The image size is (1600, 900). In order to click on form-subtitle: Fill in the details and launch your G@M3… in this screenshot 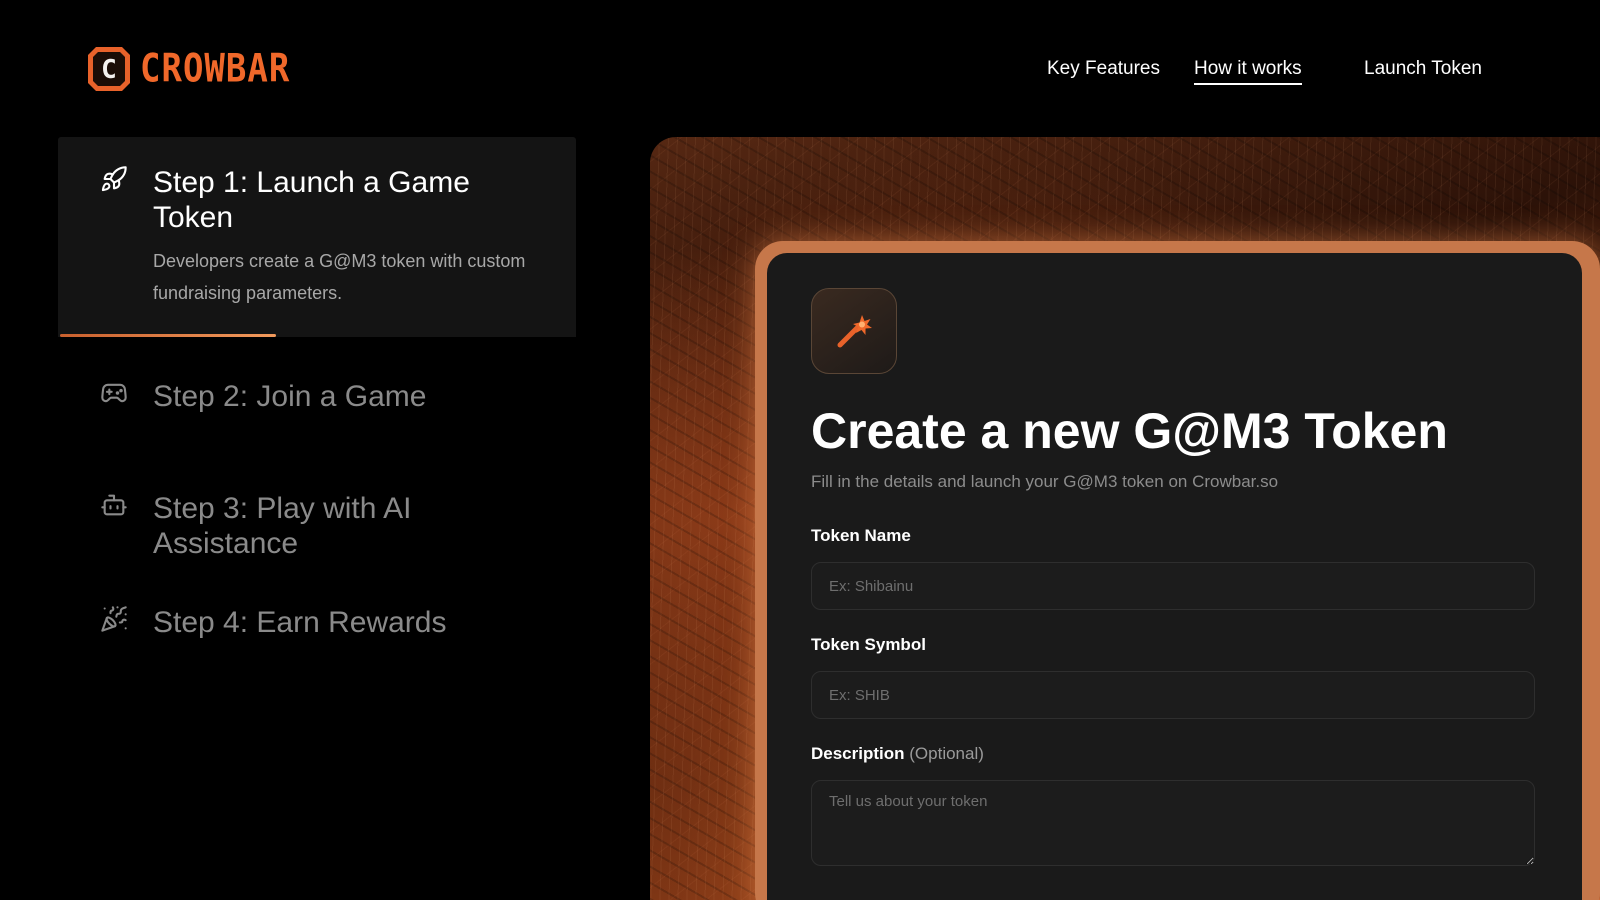, I will do `click(1045, 481)`.